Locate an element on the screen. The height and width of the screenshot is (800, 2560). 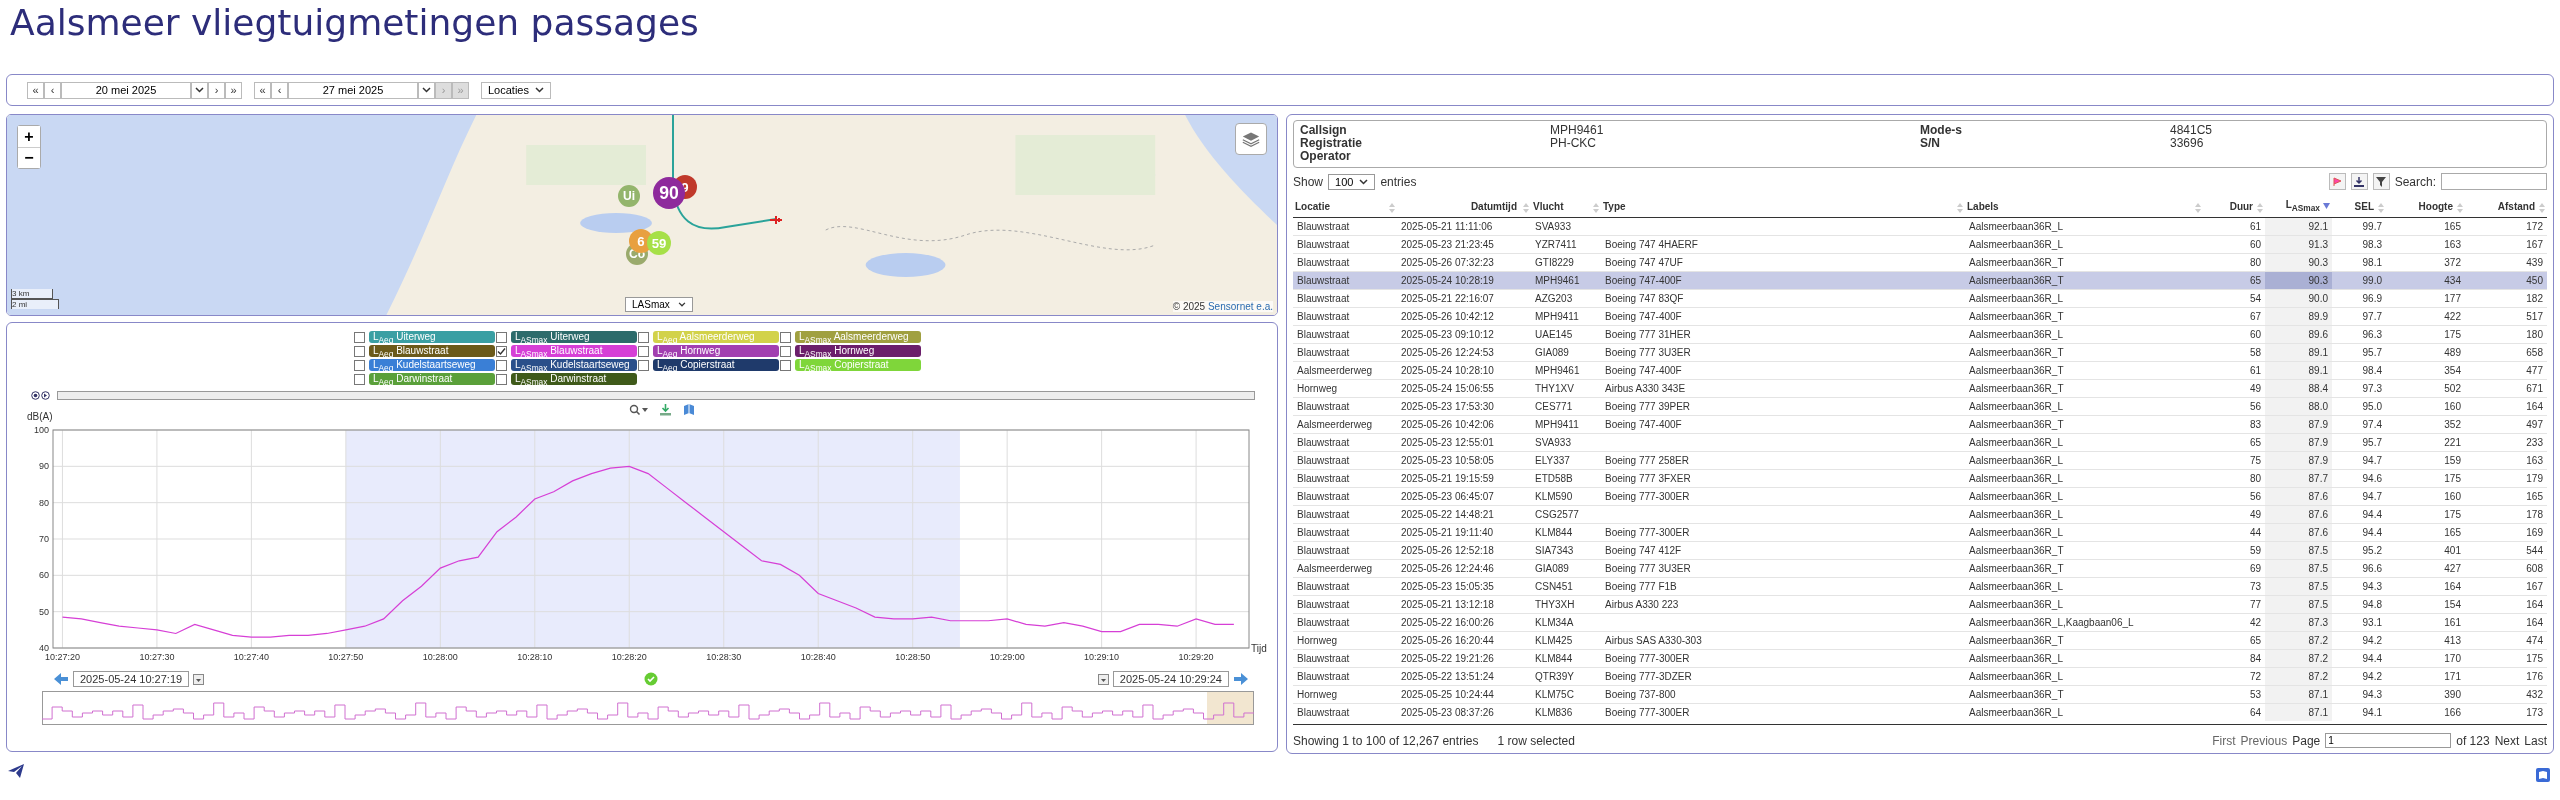
arrow-left-icon is located at coordinates (61, 679).